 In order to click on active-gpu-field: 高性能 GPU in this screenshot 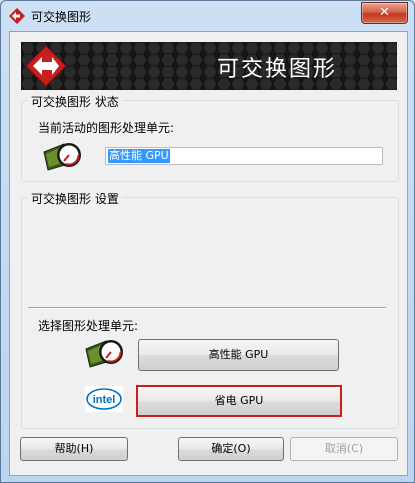, I will do `click(244, 156)`.